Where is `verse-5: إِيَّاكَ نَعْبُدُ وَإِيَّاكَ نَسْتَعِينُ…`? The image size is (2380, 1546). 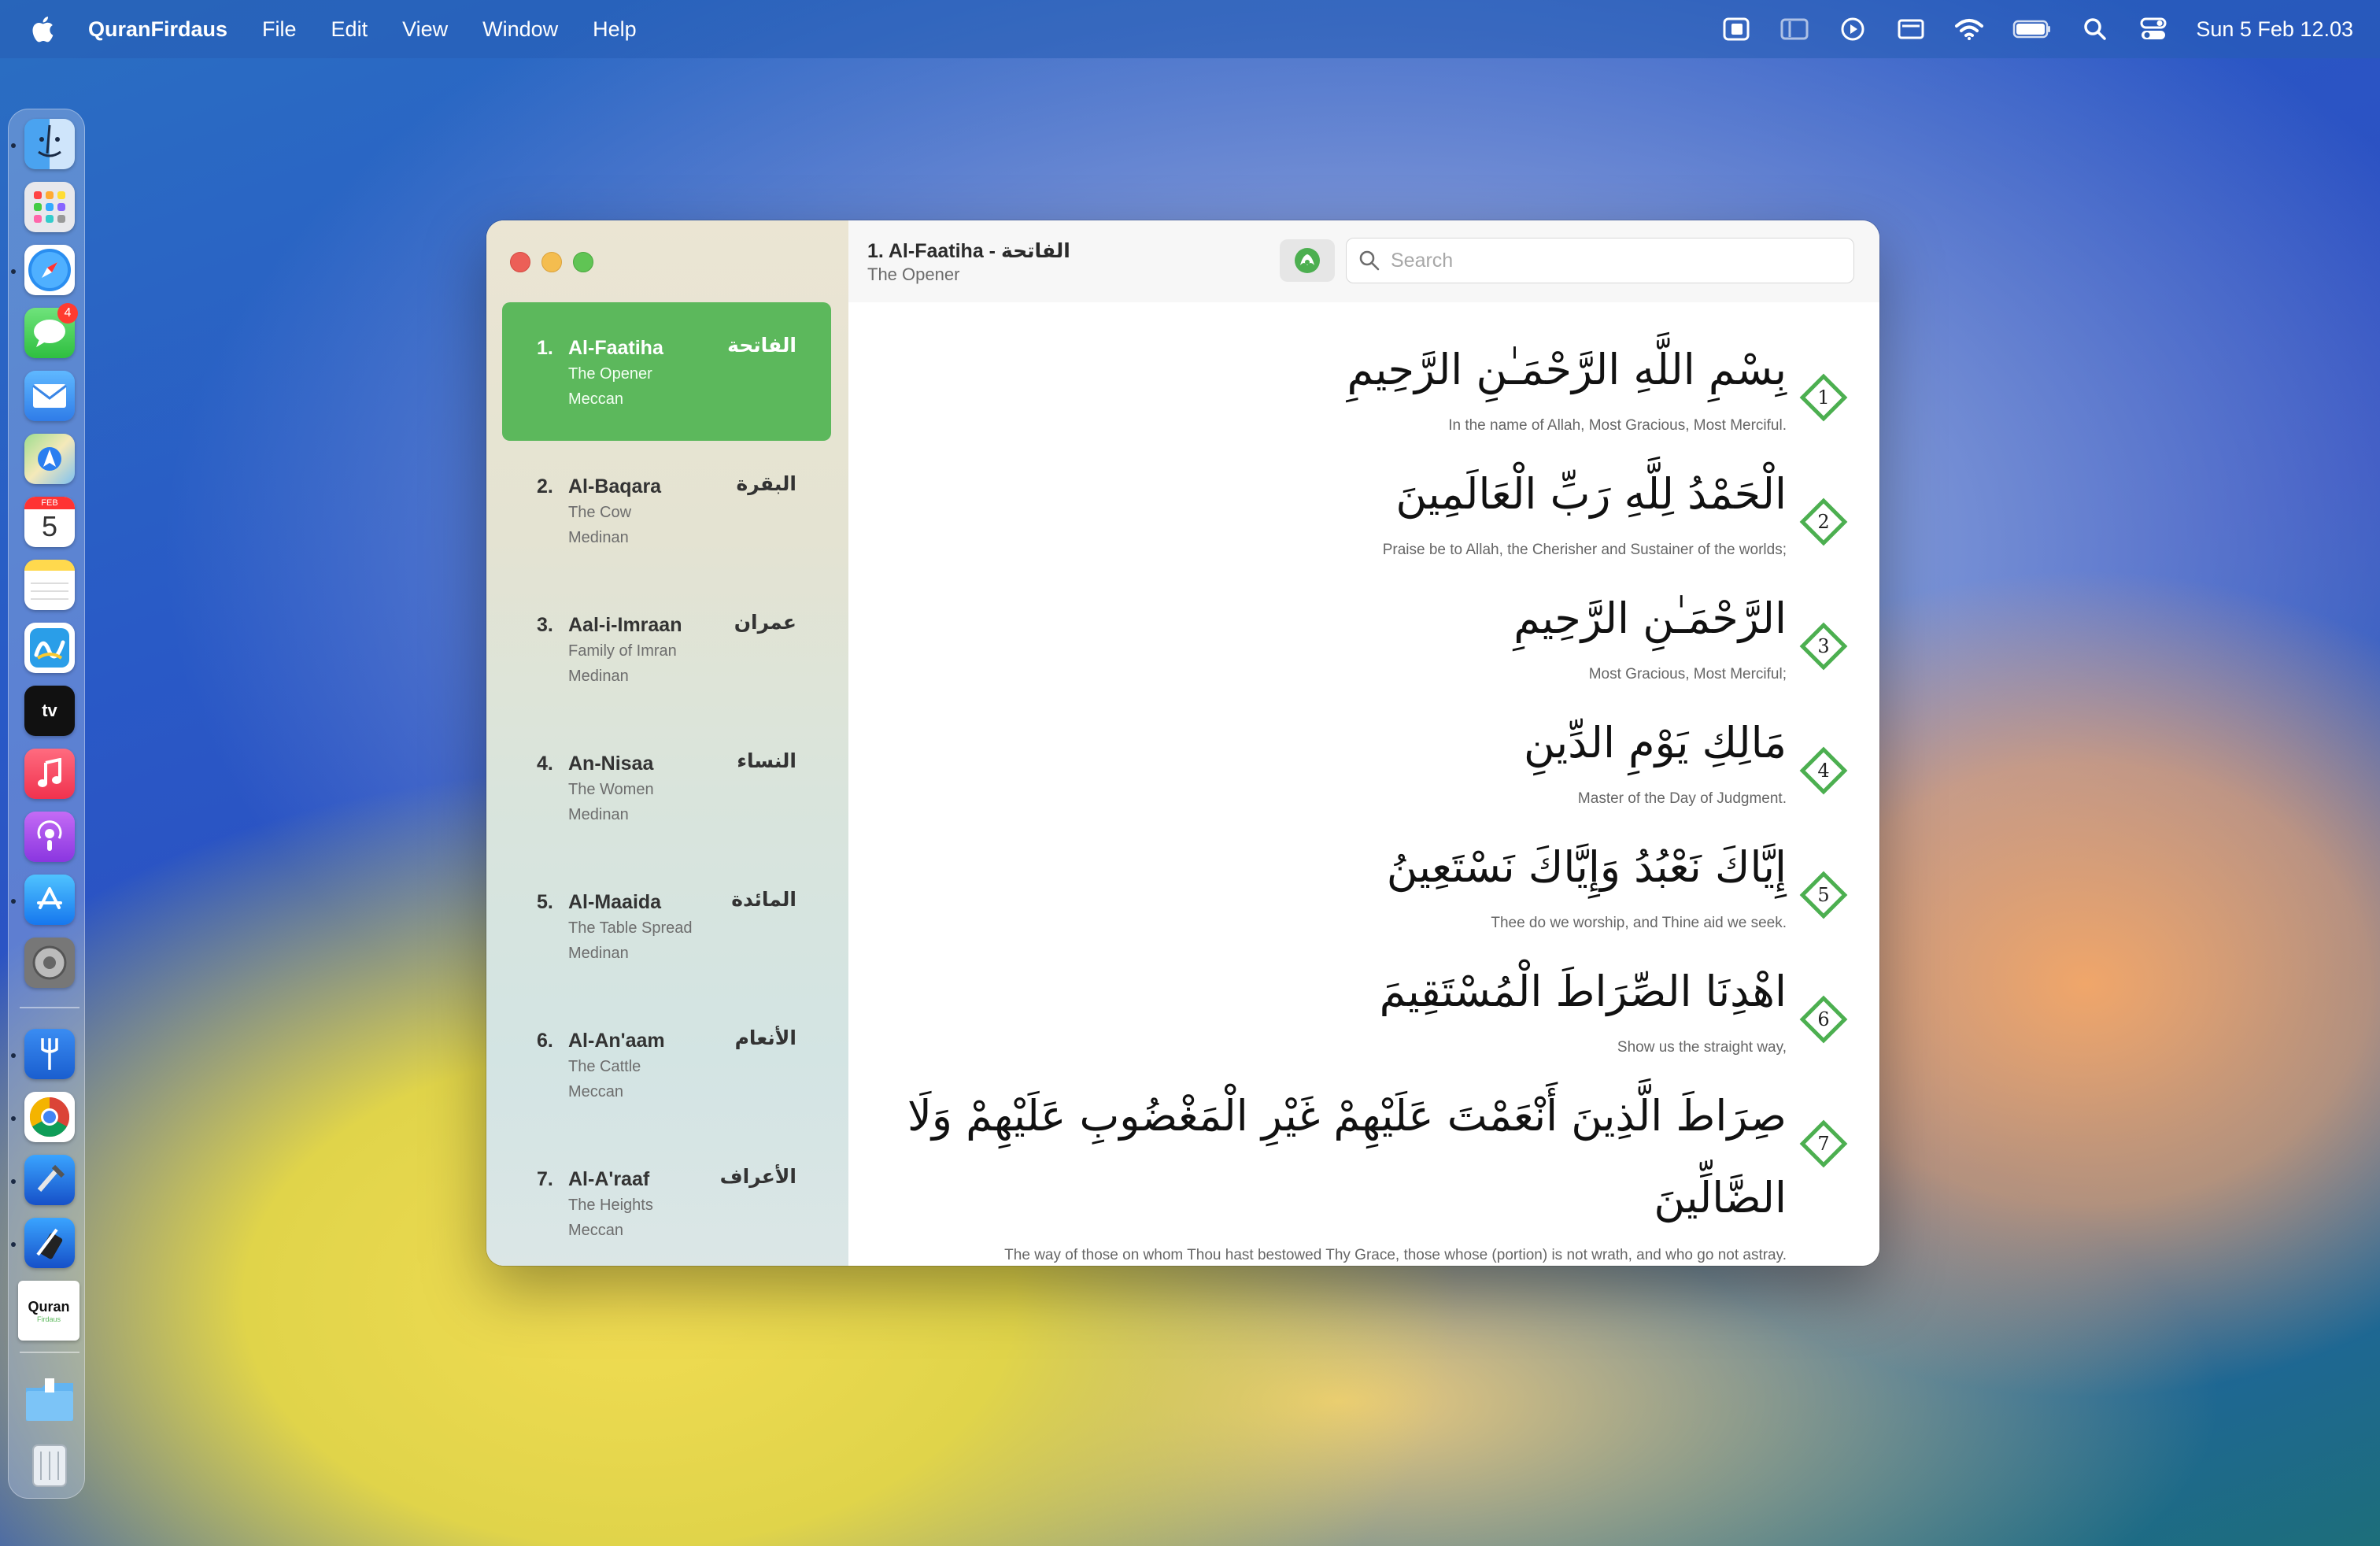
verse-5: إِيَّاكَ نَعْبُدُ وَإِيَّاكَ نَسْتَعِينُ… is located at coordinates (1363, 882).